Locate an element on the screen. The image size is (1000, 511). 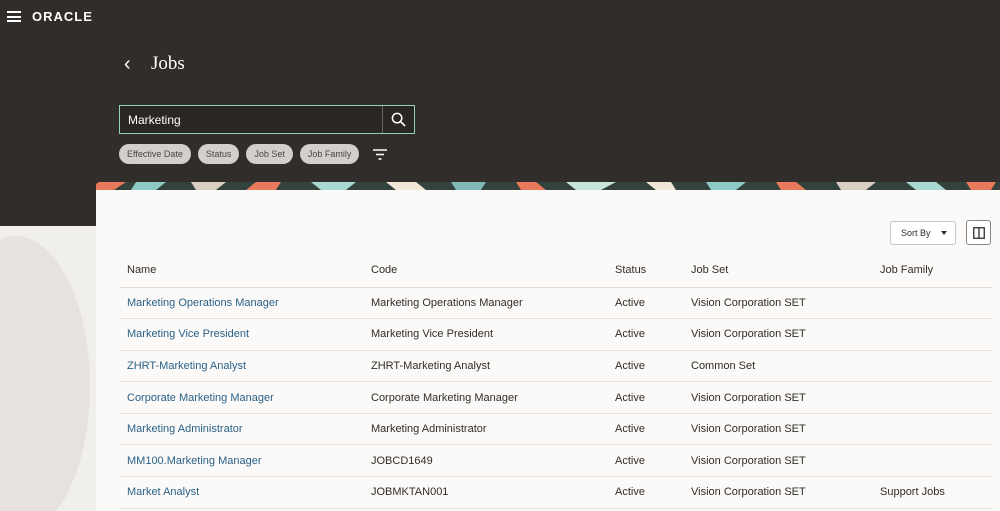
search-icon is located at coordinates (398, 119).